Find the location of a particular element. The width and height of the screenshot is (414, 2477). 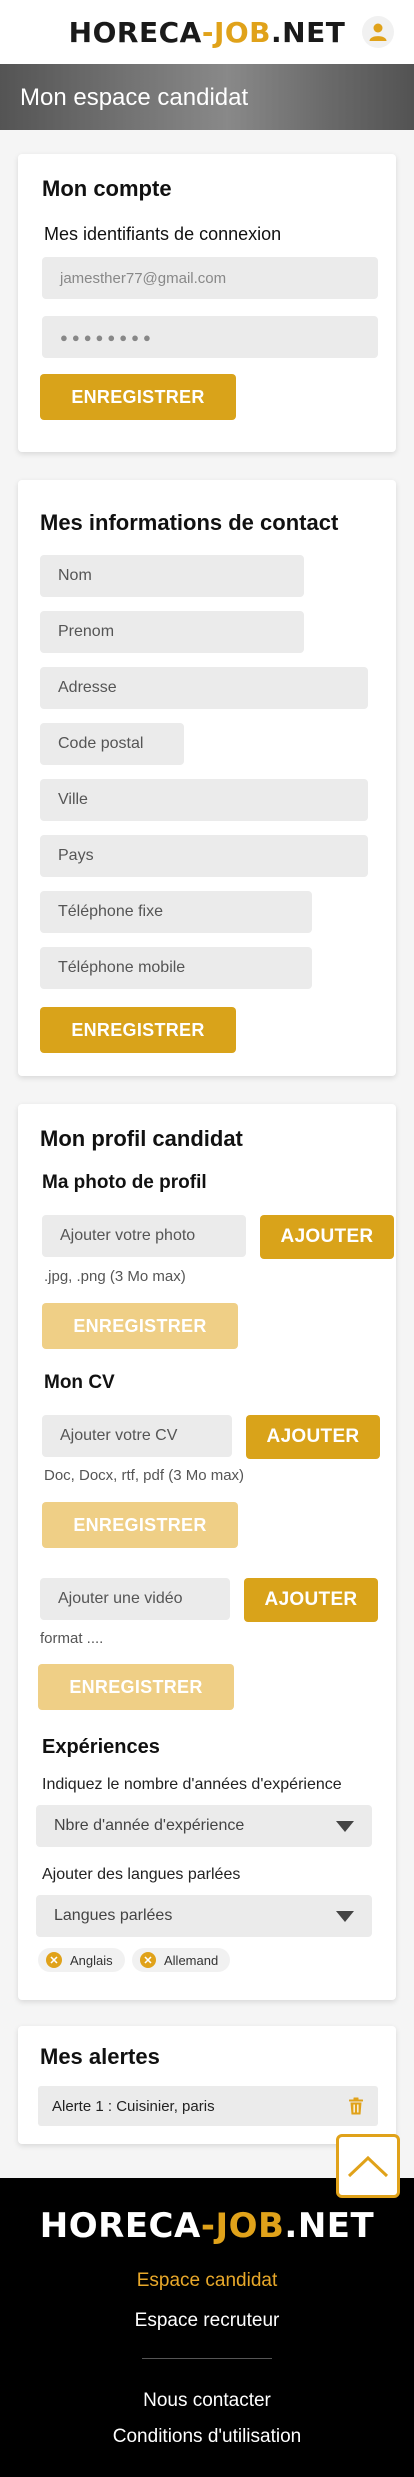

prenom-field: Prenom is located at coordinates (172, 632).